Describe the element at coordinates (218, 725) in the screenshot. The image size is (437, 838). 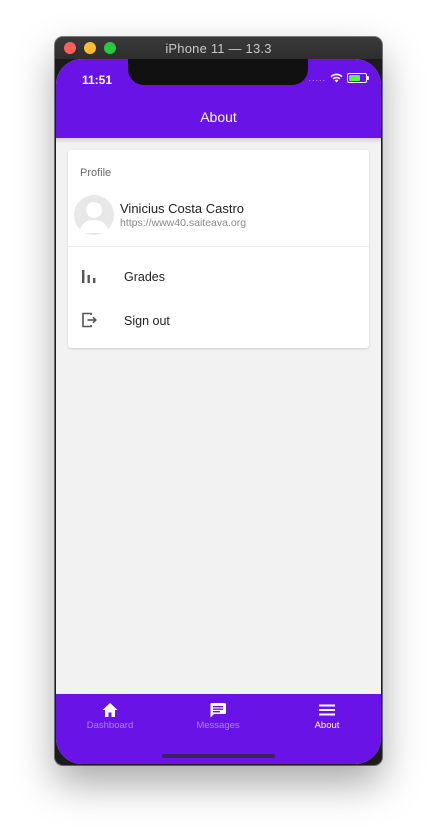
I see `tab-label: Messages` at that location.